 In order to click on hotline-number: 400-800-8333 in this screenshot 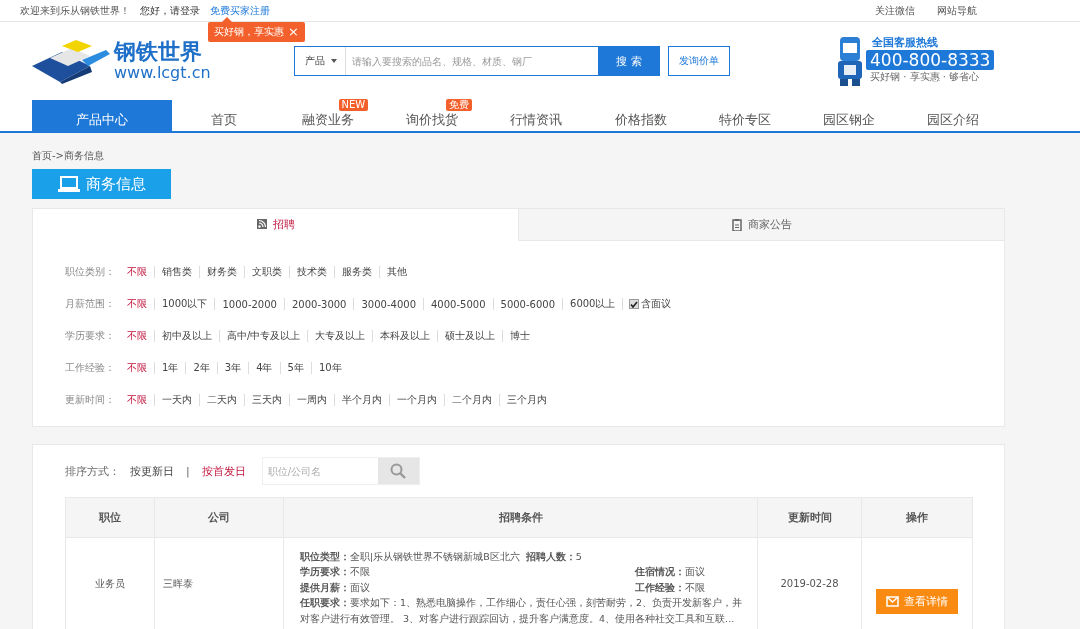, I will do `click(930, 60)`.